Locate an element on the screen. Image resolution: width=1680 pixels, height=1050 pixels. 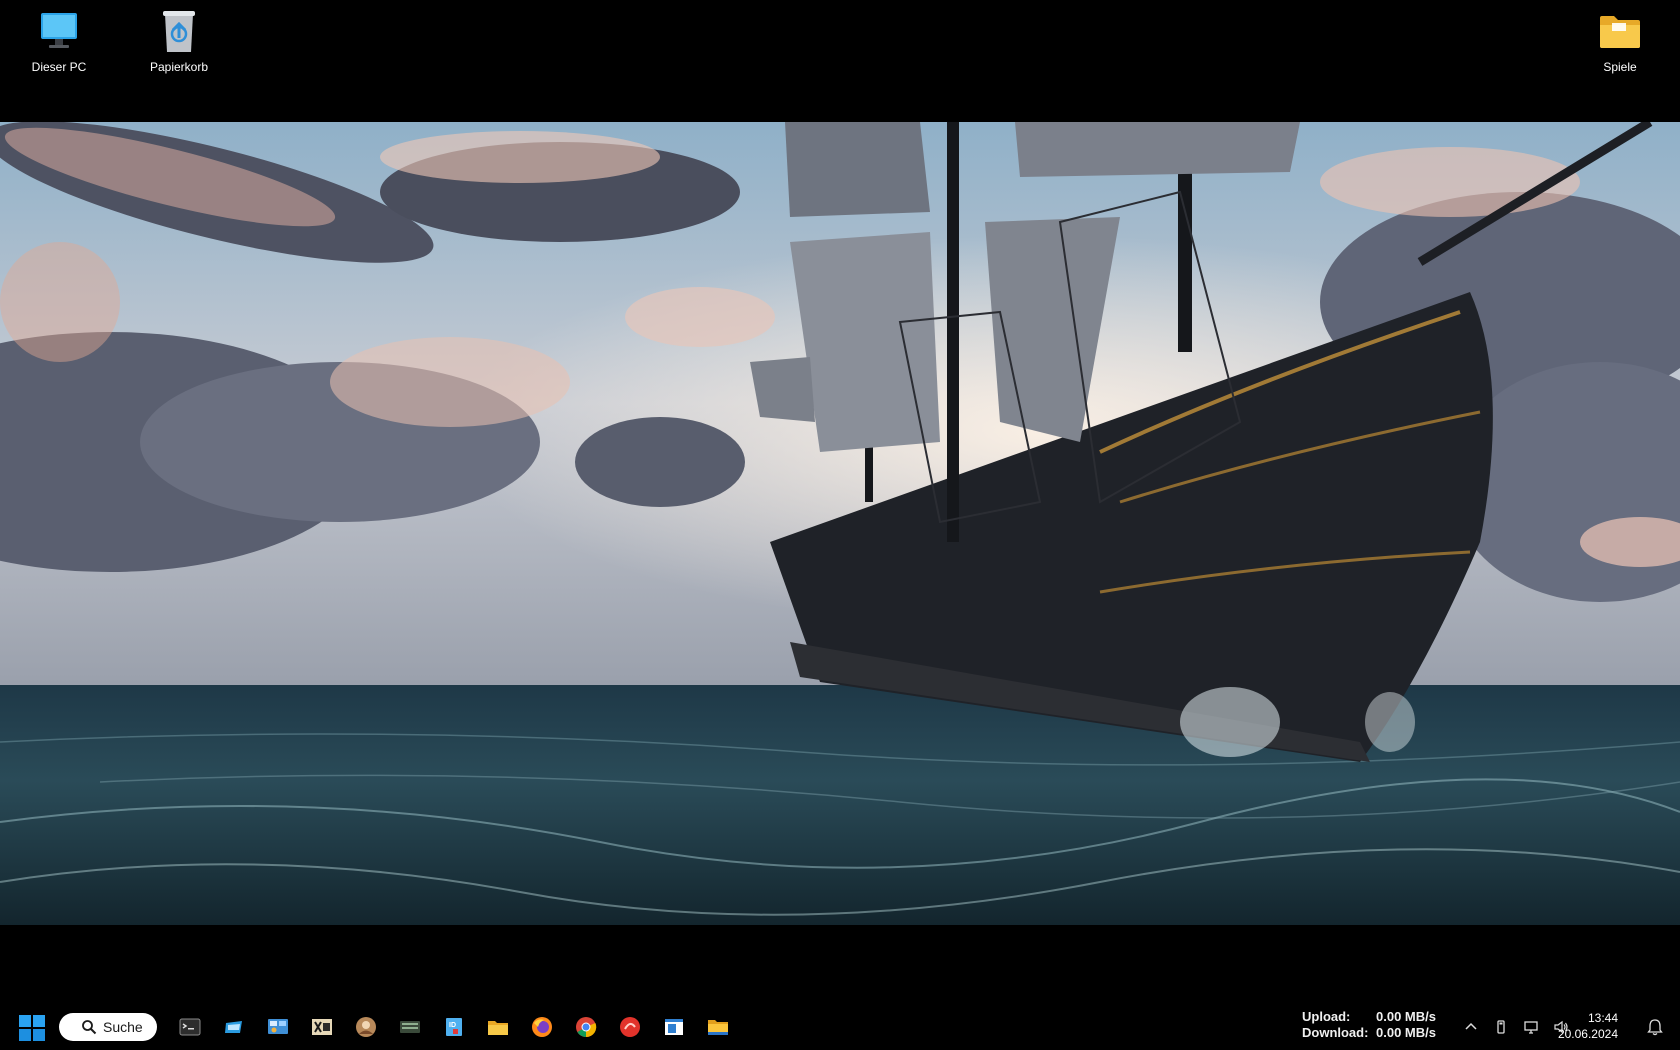
taskbar-clock: 13:44 20.06.2024 is located at coordinates (1588, 1026).